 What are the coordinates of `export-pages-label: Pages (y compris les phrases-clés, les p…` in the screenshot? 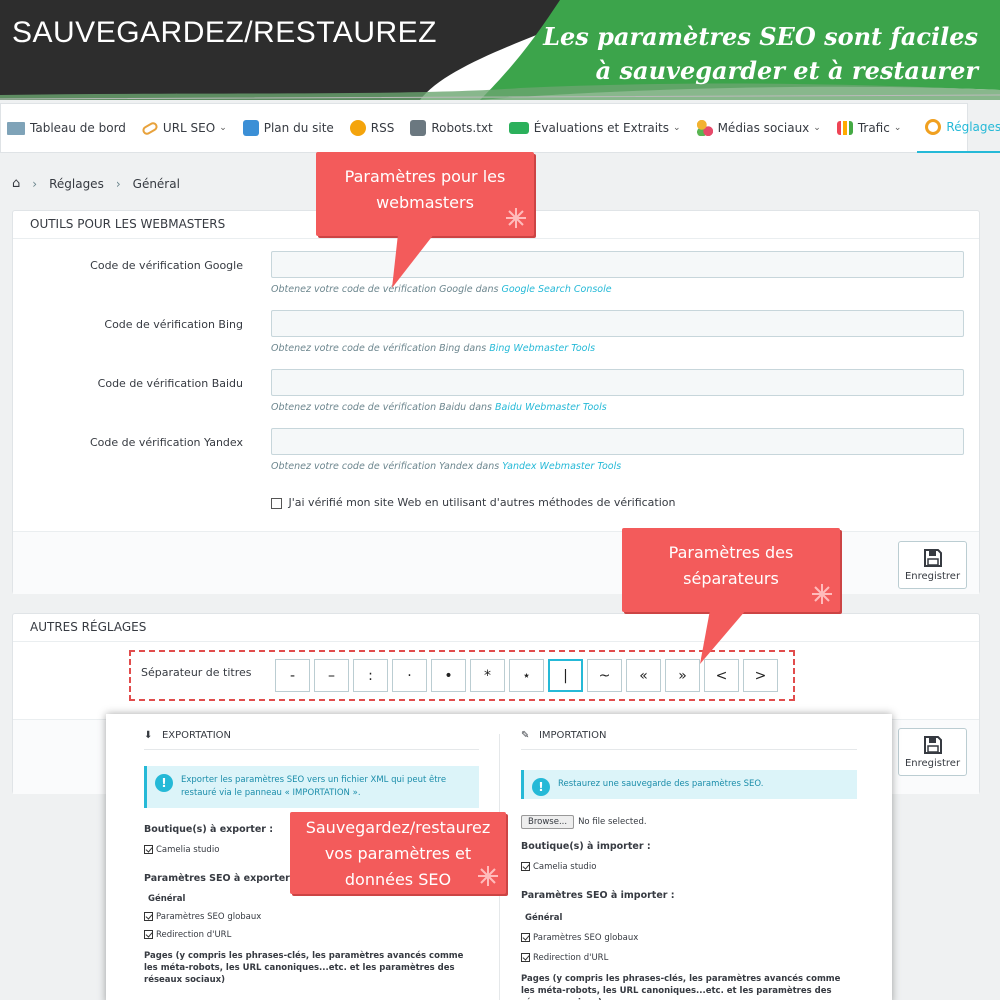 It's located at (304, 968).